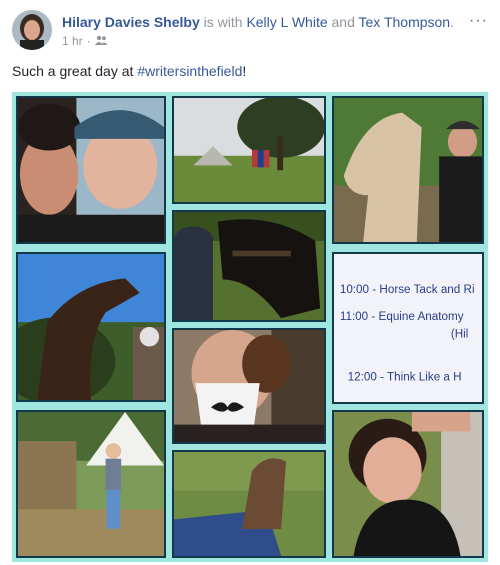 The image size is (500, 565). Describe the element at coordinates (408, 170) in the screenshot. I see `photo-woman-palomino-horse` at that location.